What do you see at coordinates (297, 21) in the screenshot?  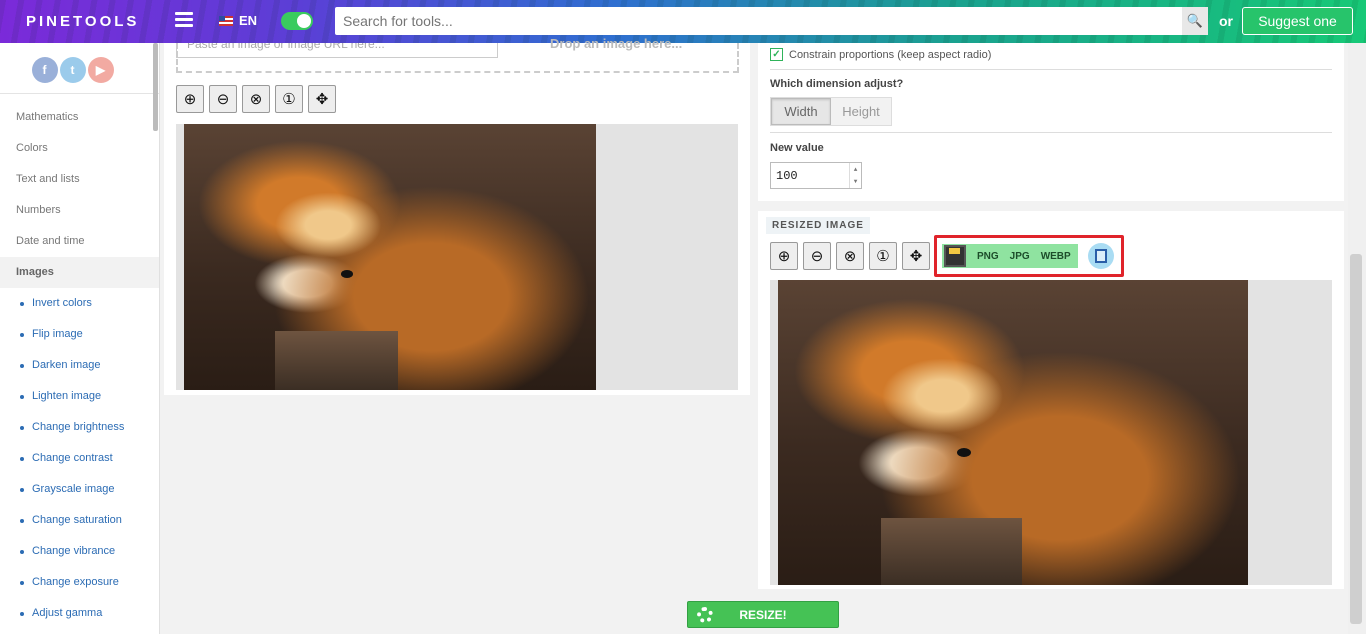 I see `theme-toggle` at bounding box center [297, 21].